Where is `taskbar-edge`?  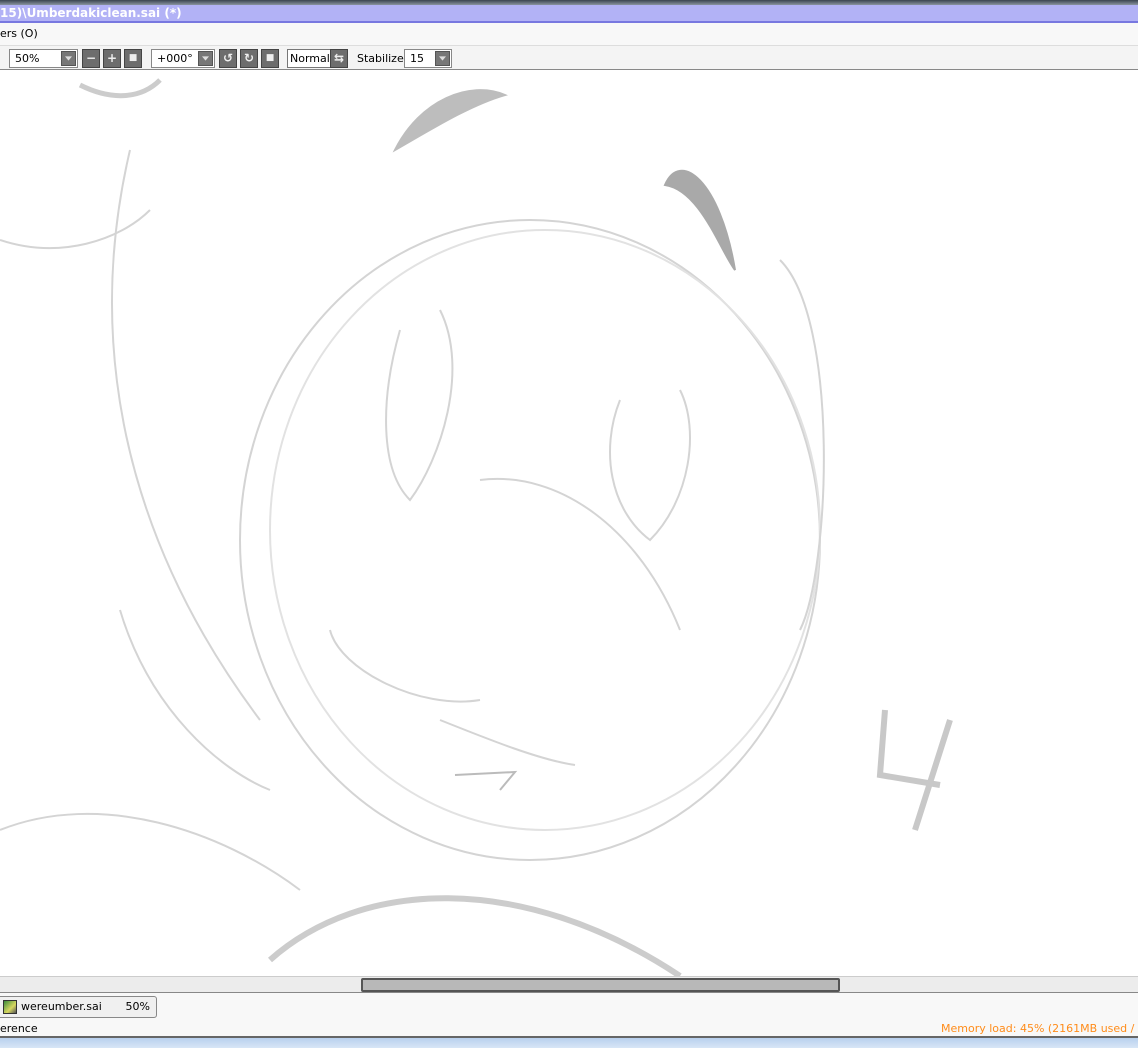
taskbar-edge is located at coordinates (569, 1043).